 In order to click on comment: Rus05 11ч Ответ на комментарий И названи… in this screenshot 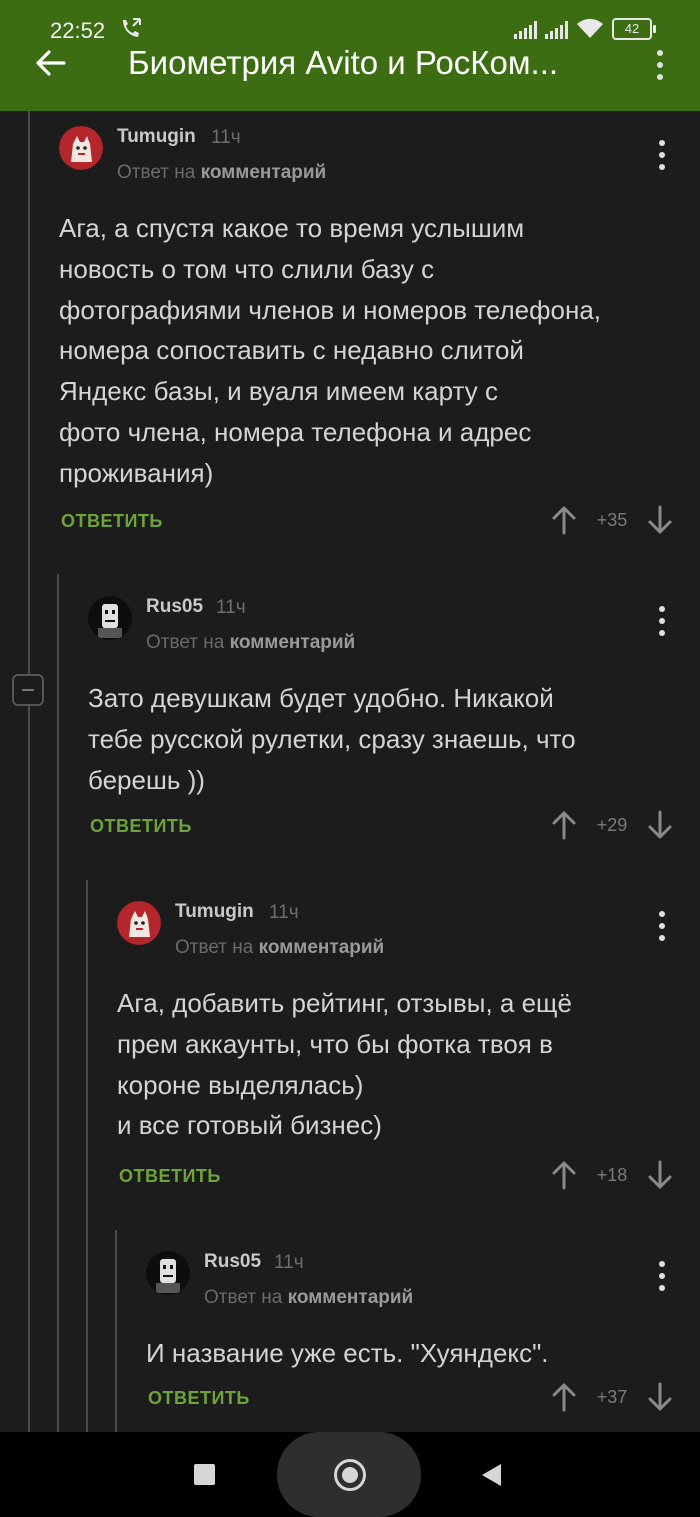, I will do `click(412, 1338)`.